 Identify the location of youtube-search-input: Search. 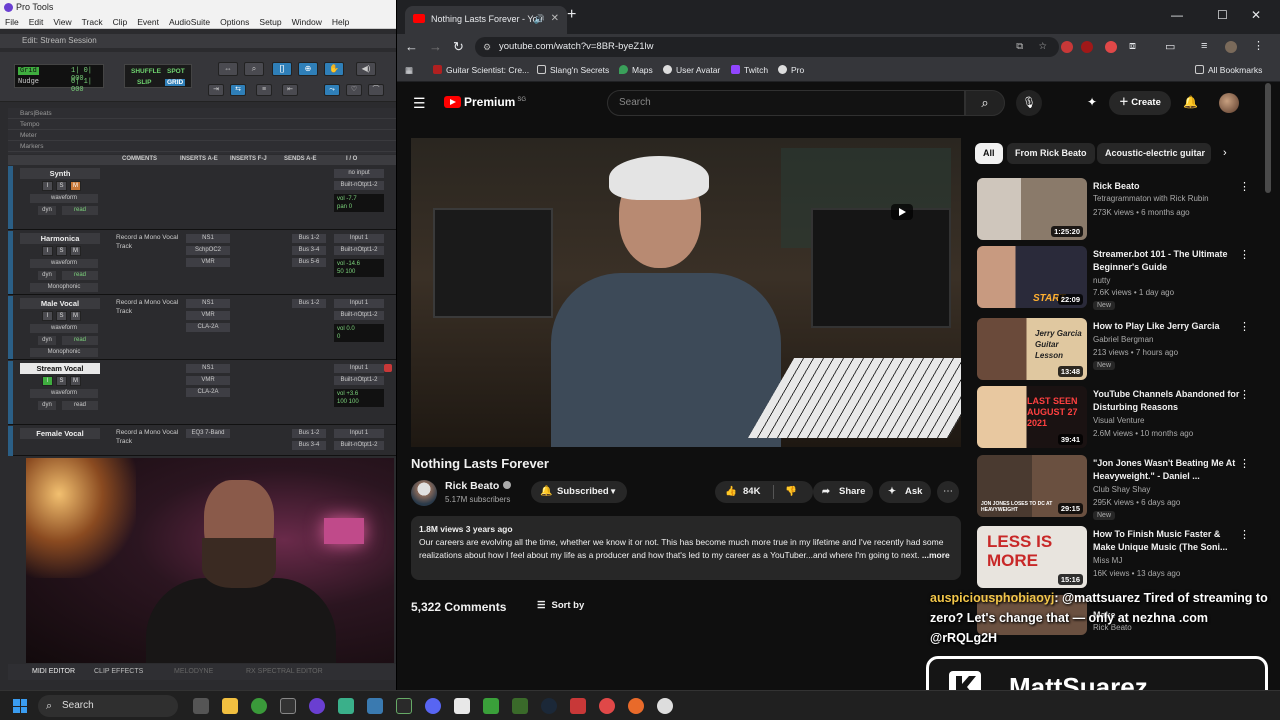
(786, 103).